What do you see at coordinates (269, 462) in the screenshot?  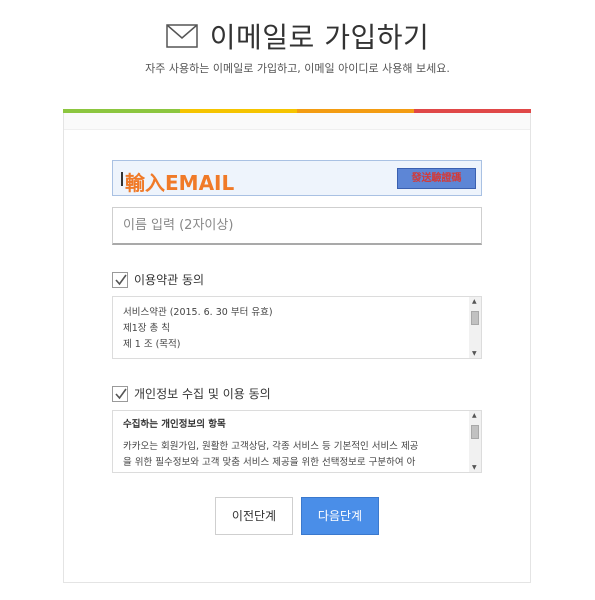 I see `privacy-line: 을 위한 필수정보와 고객 맞춤 서비스 제공을 위한 선택정보로 구분하여 아` at bounding box center [269, 462].